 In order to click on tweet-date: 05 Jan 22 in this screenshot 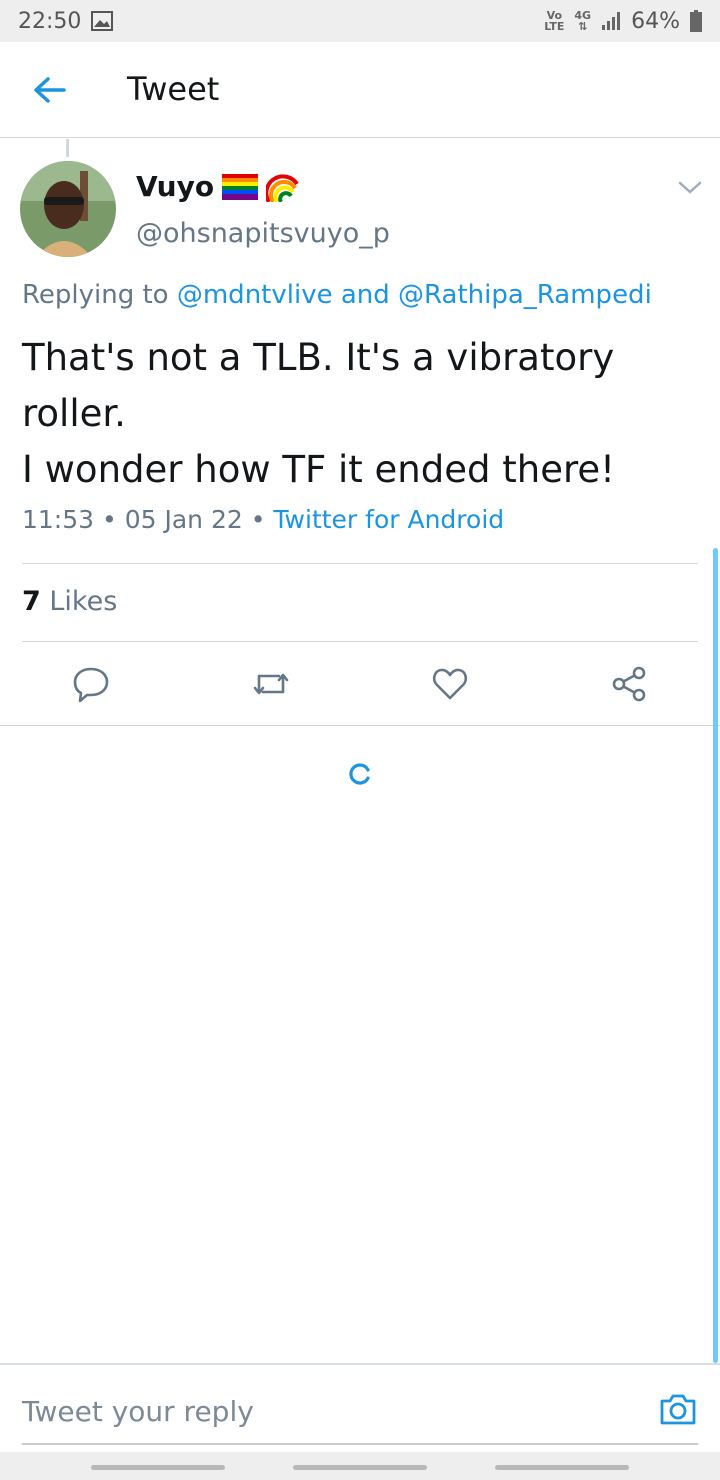, I will do `click(183, 519)`.